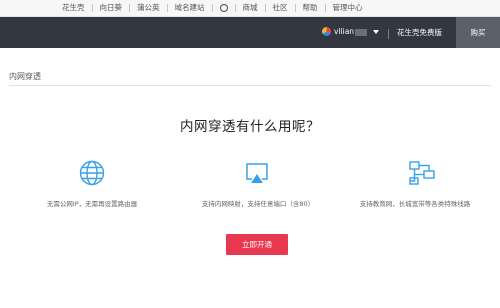 This screenshot has width=500, height=308. What do you see at coordinates (415, 204) in the screenshot?
I see `feature-text-special-lines: 支持教育网，长城宽带等各类特殊线路` at bounding box center [415, 204].